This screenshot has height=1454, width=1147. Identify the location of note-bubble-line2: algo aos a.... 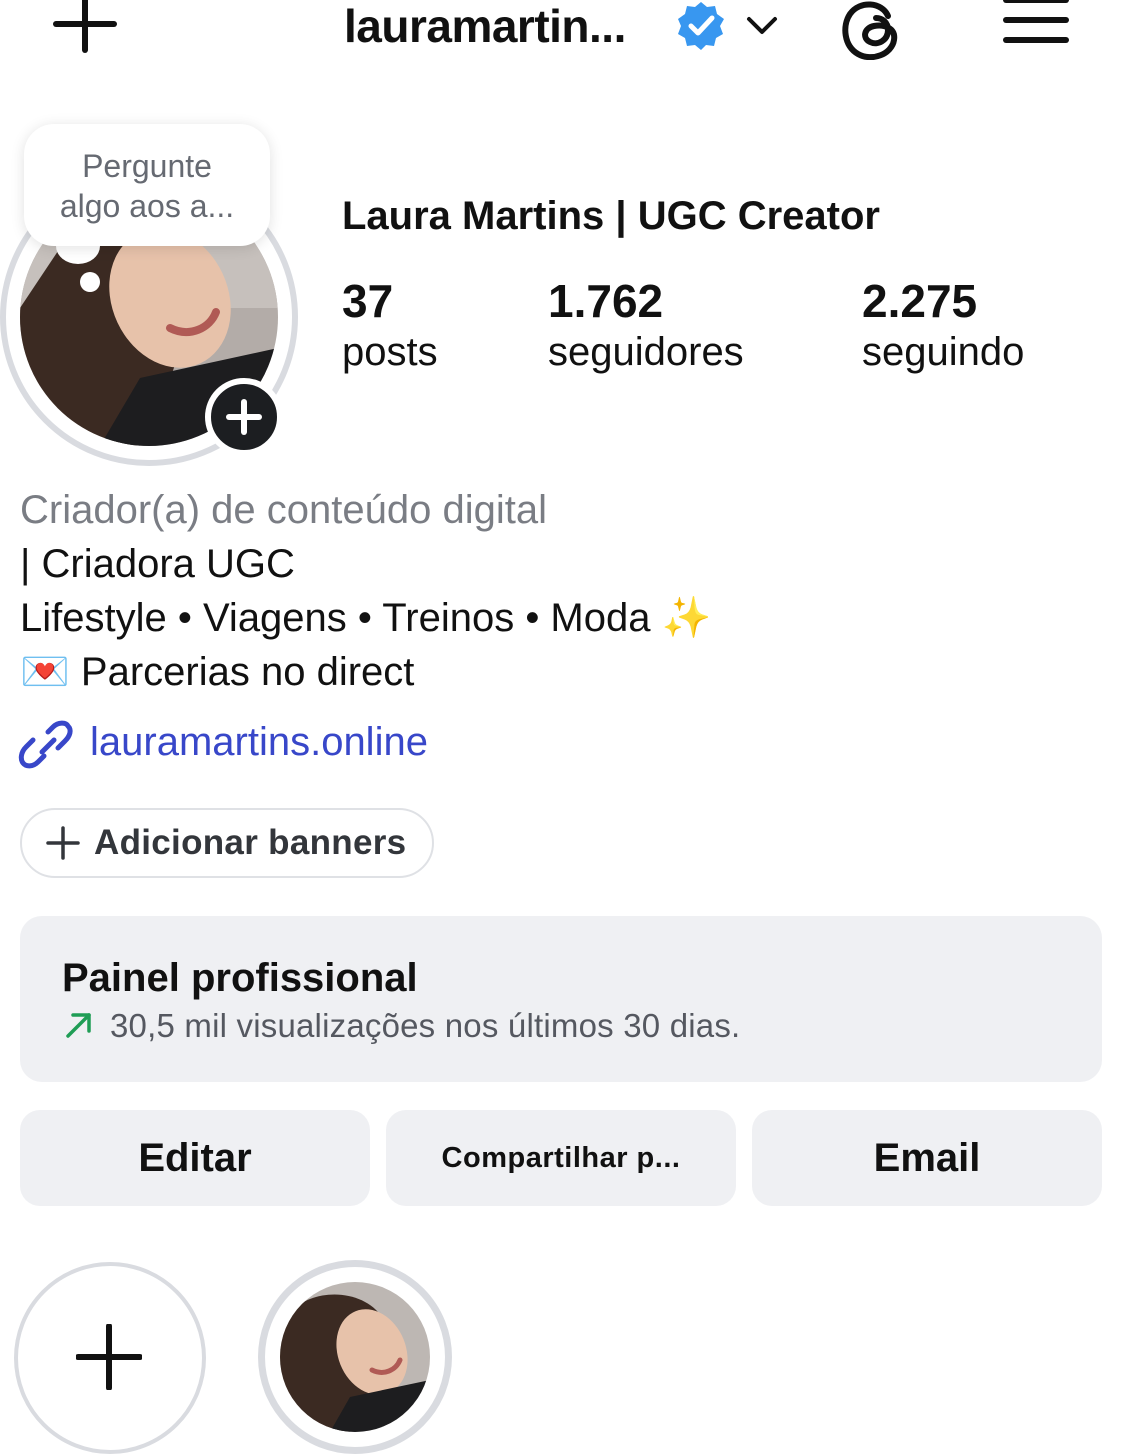
(147, 206).